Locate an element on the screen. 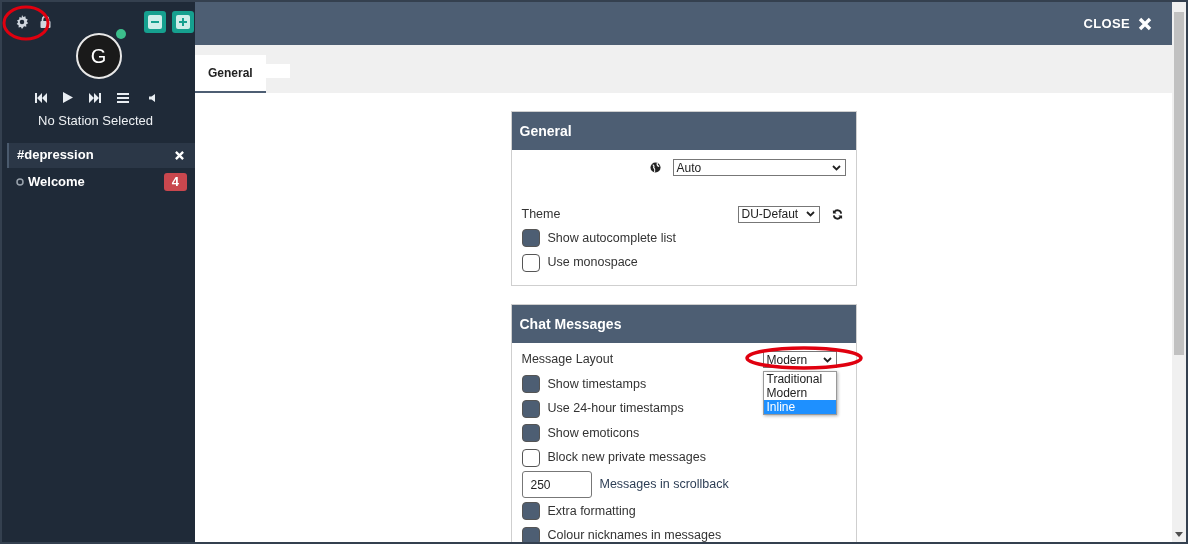 The image size is (1188, 544). checkbox-label: Use 24-hour timestamps is located at coordinates (615, 409).